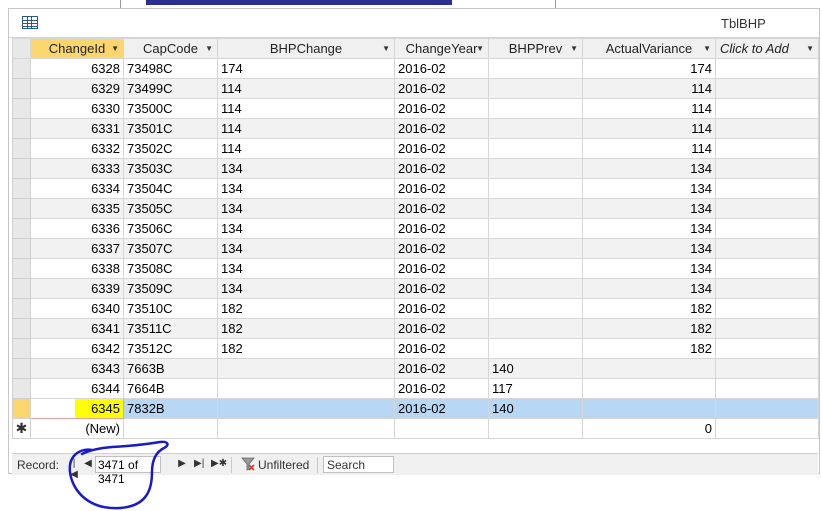  I want to click on cell-changeid: 6340, so click(77, 308).